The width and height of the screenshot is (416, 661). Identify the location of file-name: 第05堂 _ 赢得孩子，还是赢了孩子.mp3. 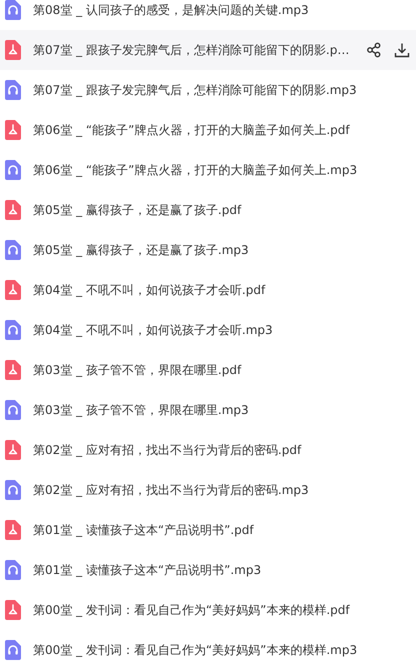
(224, 250).